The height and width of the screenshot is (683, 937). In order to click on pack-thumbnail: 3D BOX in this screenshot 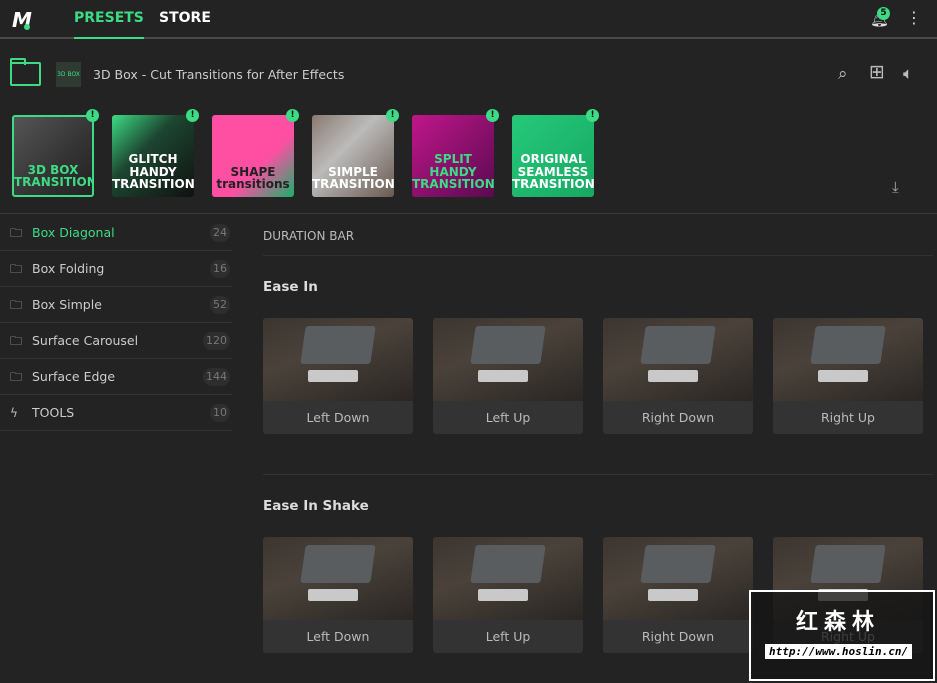, I will do `click(68, 74)`.